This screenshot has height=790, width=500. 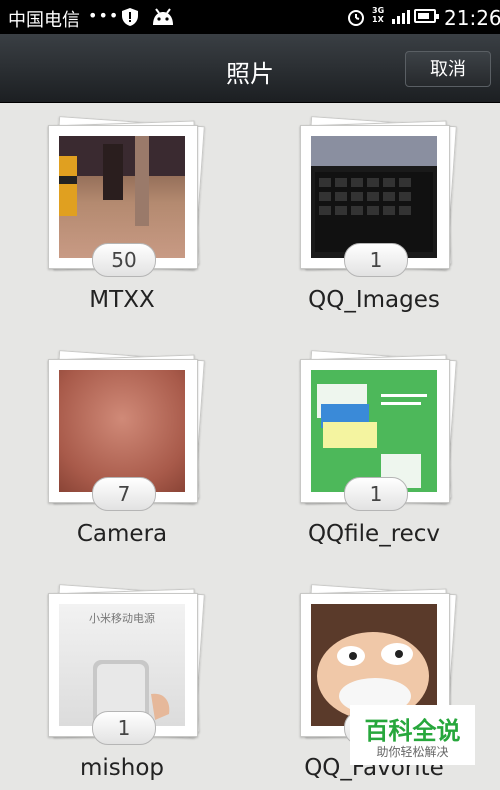 What do you see at coordinates (122, 768) in the screenshot?
I see `album-name: mishop` at bounding box center [122, 768].